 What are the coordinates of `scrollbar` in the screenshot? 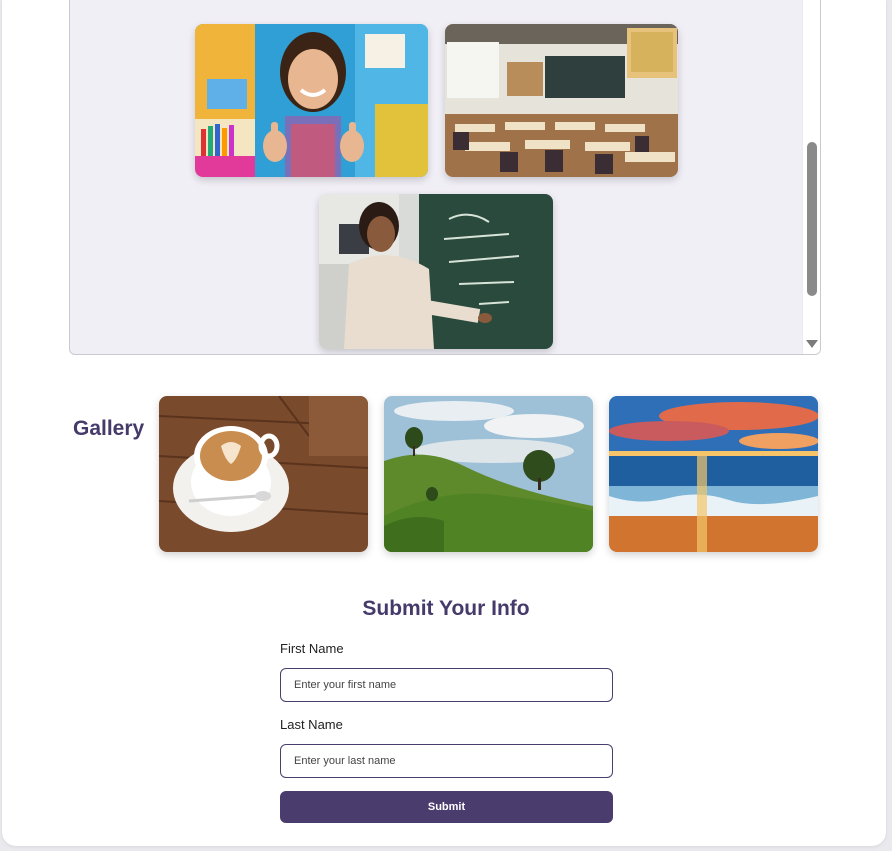 It's located at (811, 177).